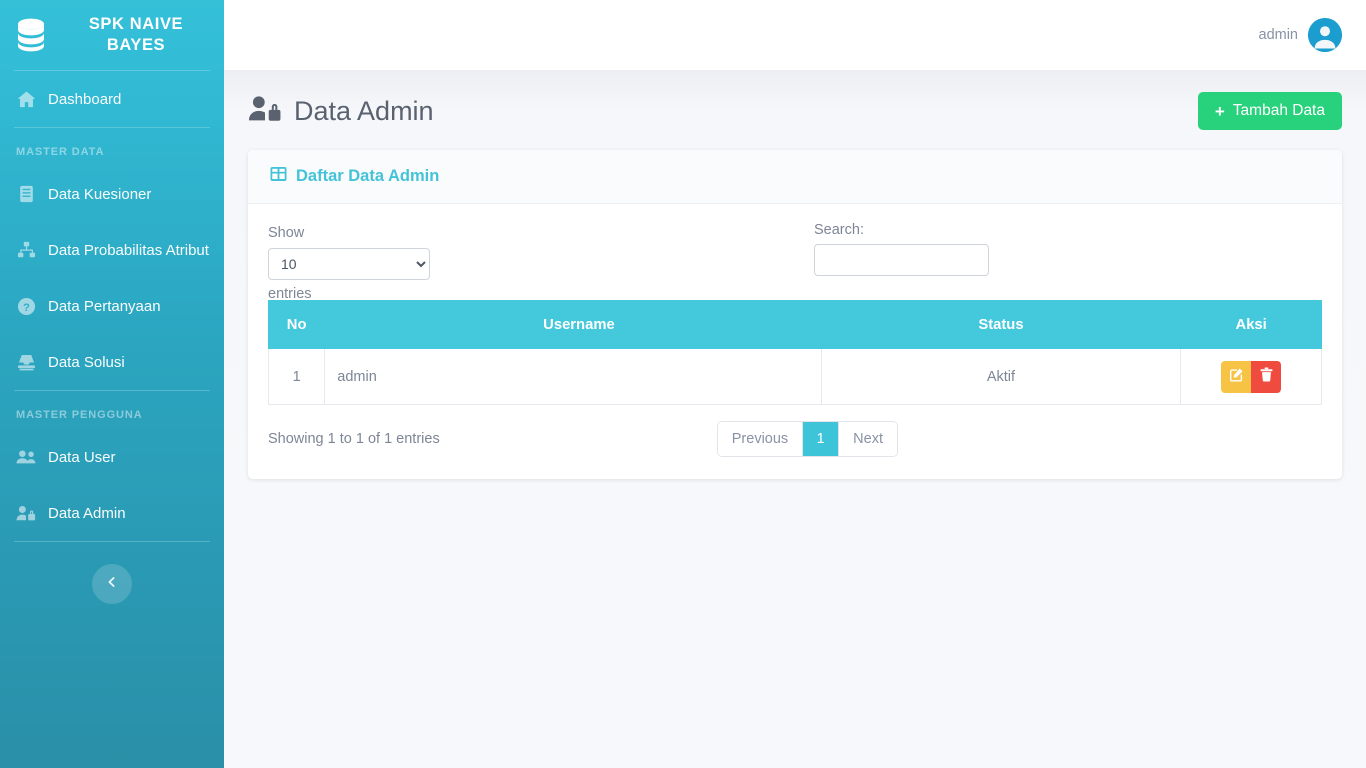 The image size is (1366, 768). Describe the element at coordinates (1001, 324) in the screenshot. I see `column-header-status: Status` at that location.